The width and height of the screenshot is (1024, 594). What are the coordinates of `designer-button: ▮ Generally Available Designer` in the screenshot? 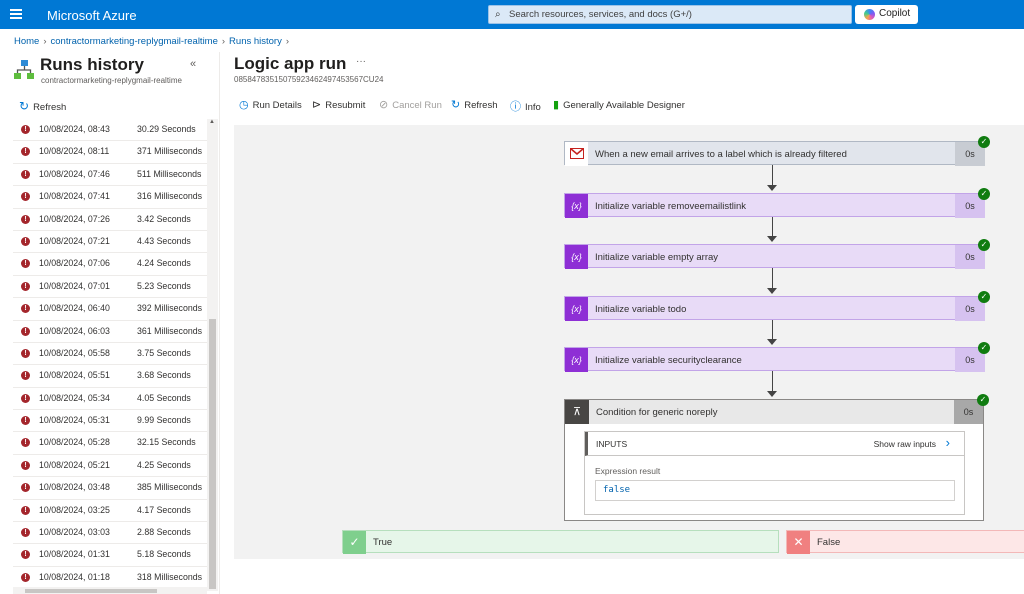 It's located at (619, 104).